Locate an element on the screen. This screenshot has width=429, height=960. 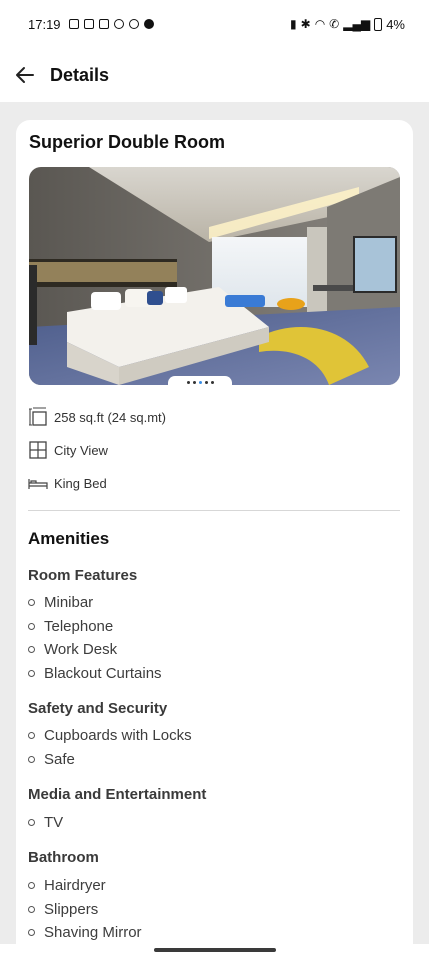
amenity-item: TV is located at coordinates (45, 822).